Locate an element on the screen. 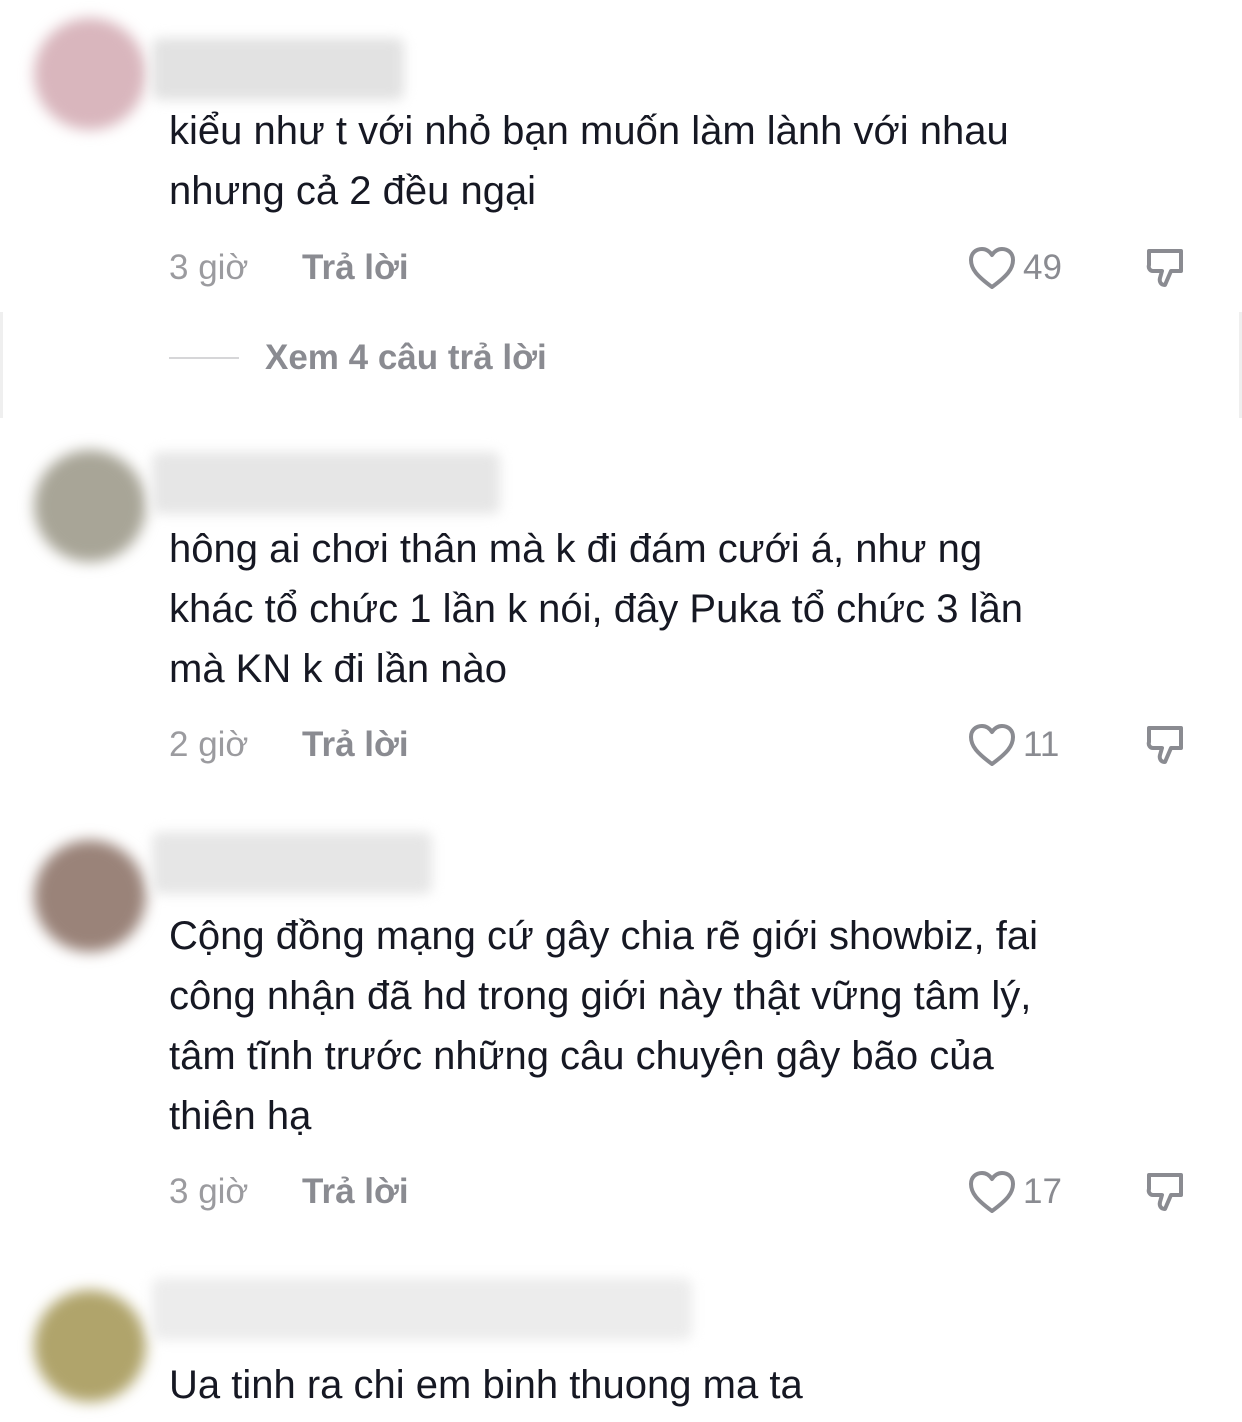  like-button: 49 is located at coordinates (1014, 268).